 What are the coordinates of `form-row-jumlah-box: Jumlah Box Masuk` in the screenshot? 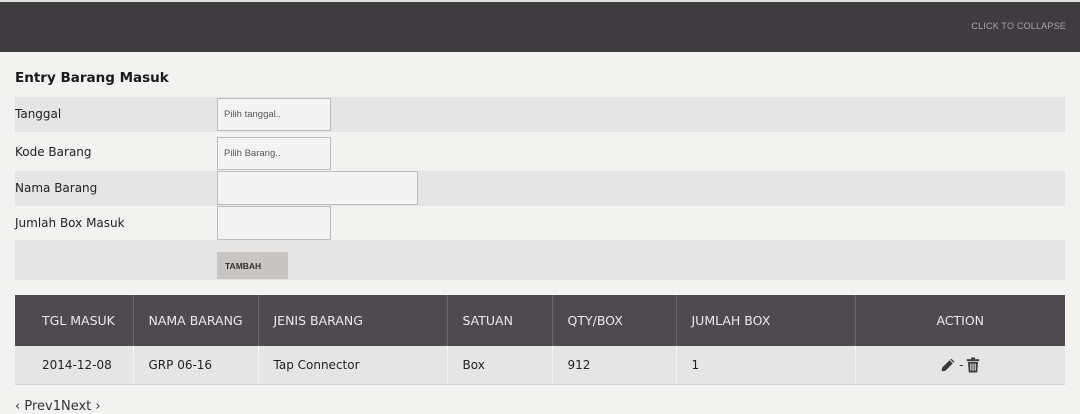 It's located at (540, 223).